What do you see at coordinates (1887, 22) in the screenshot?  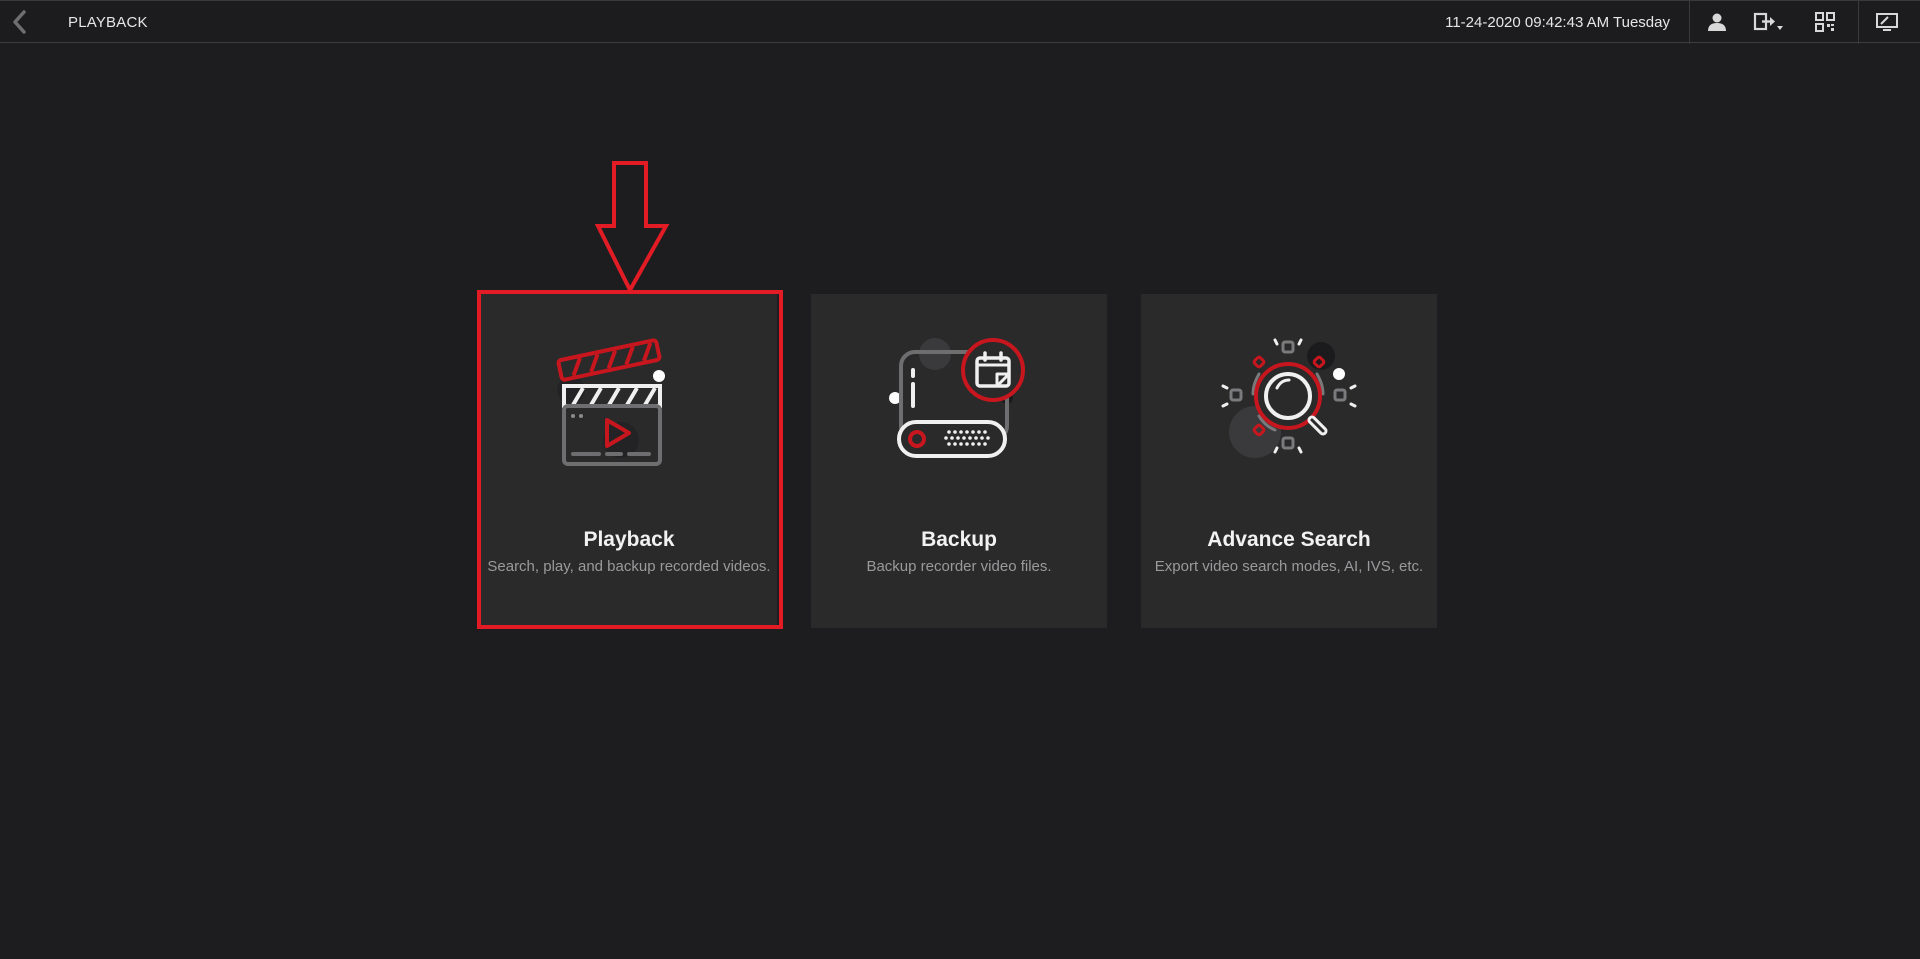 I see `display-icon` at bounding box center [1887, 22].